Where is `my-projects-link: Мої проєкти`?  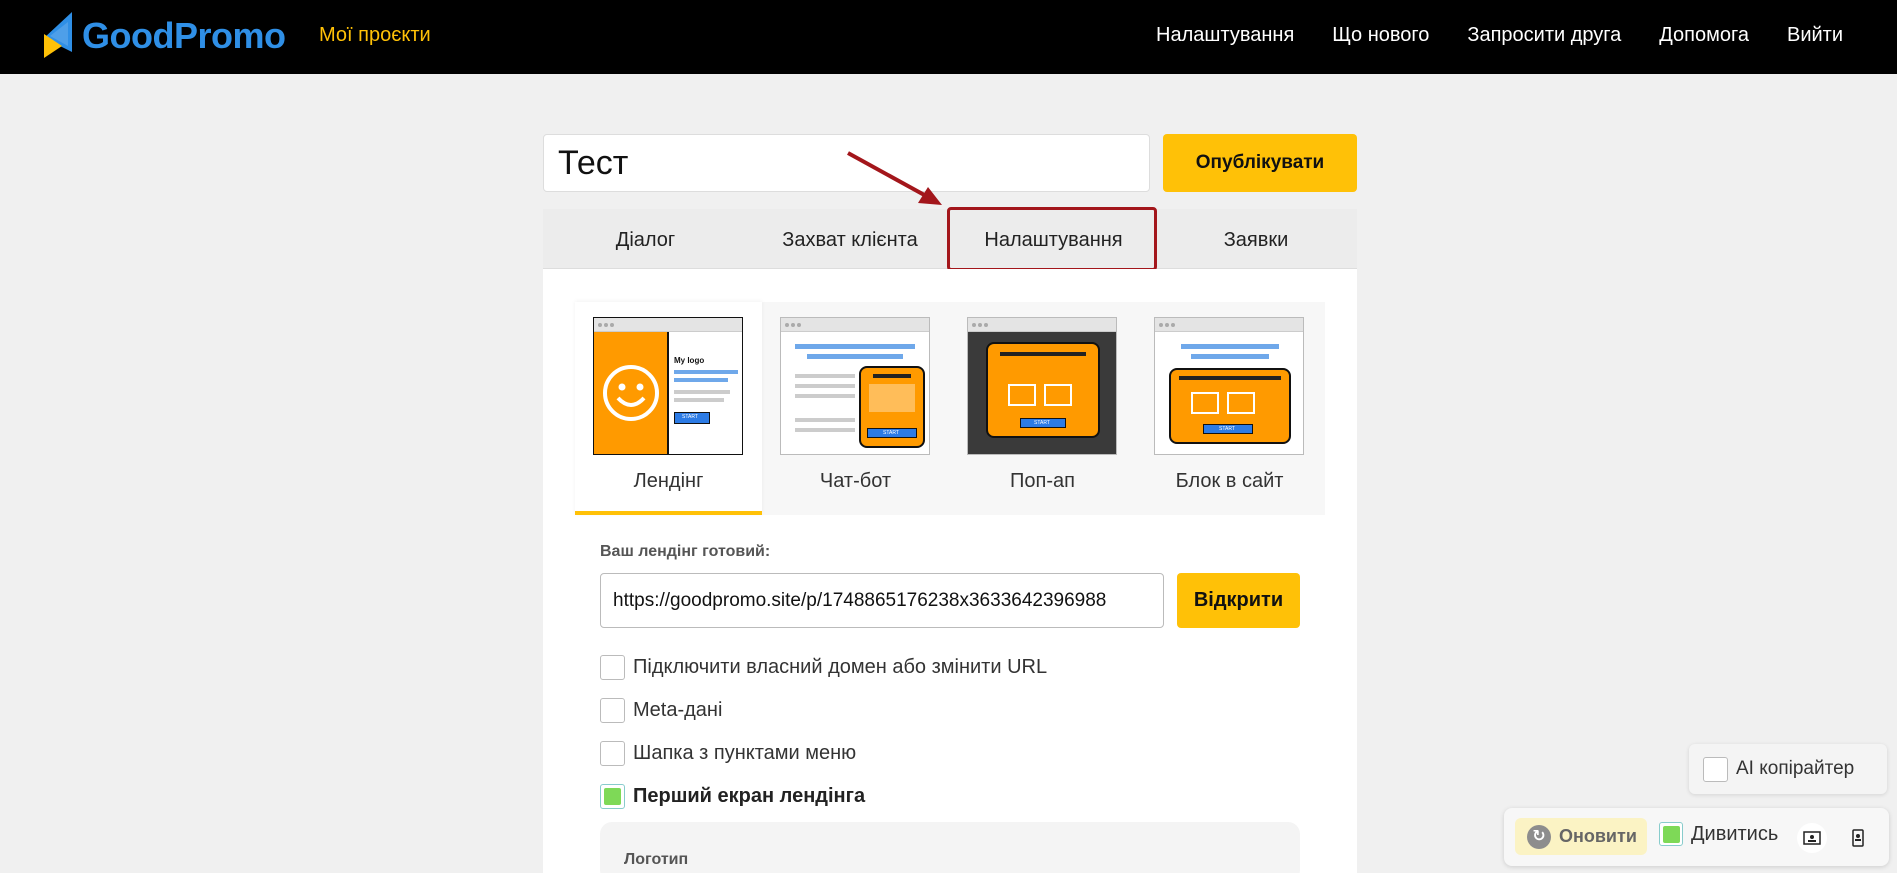
my-projects-link: Мої проєкти is located at coordinates (375, 35).